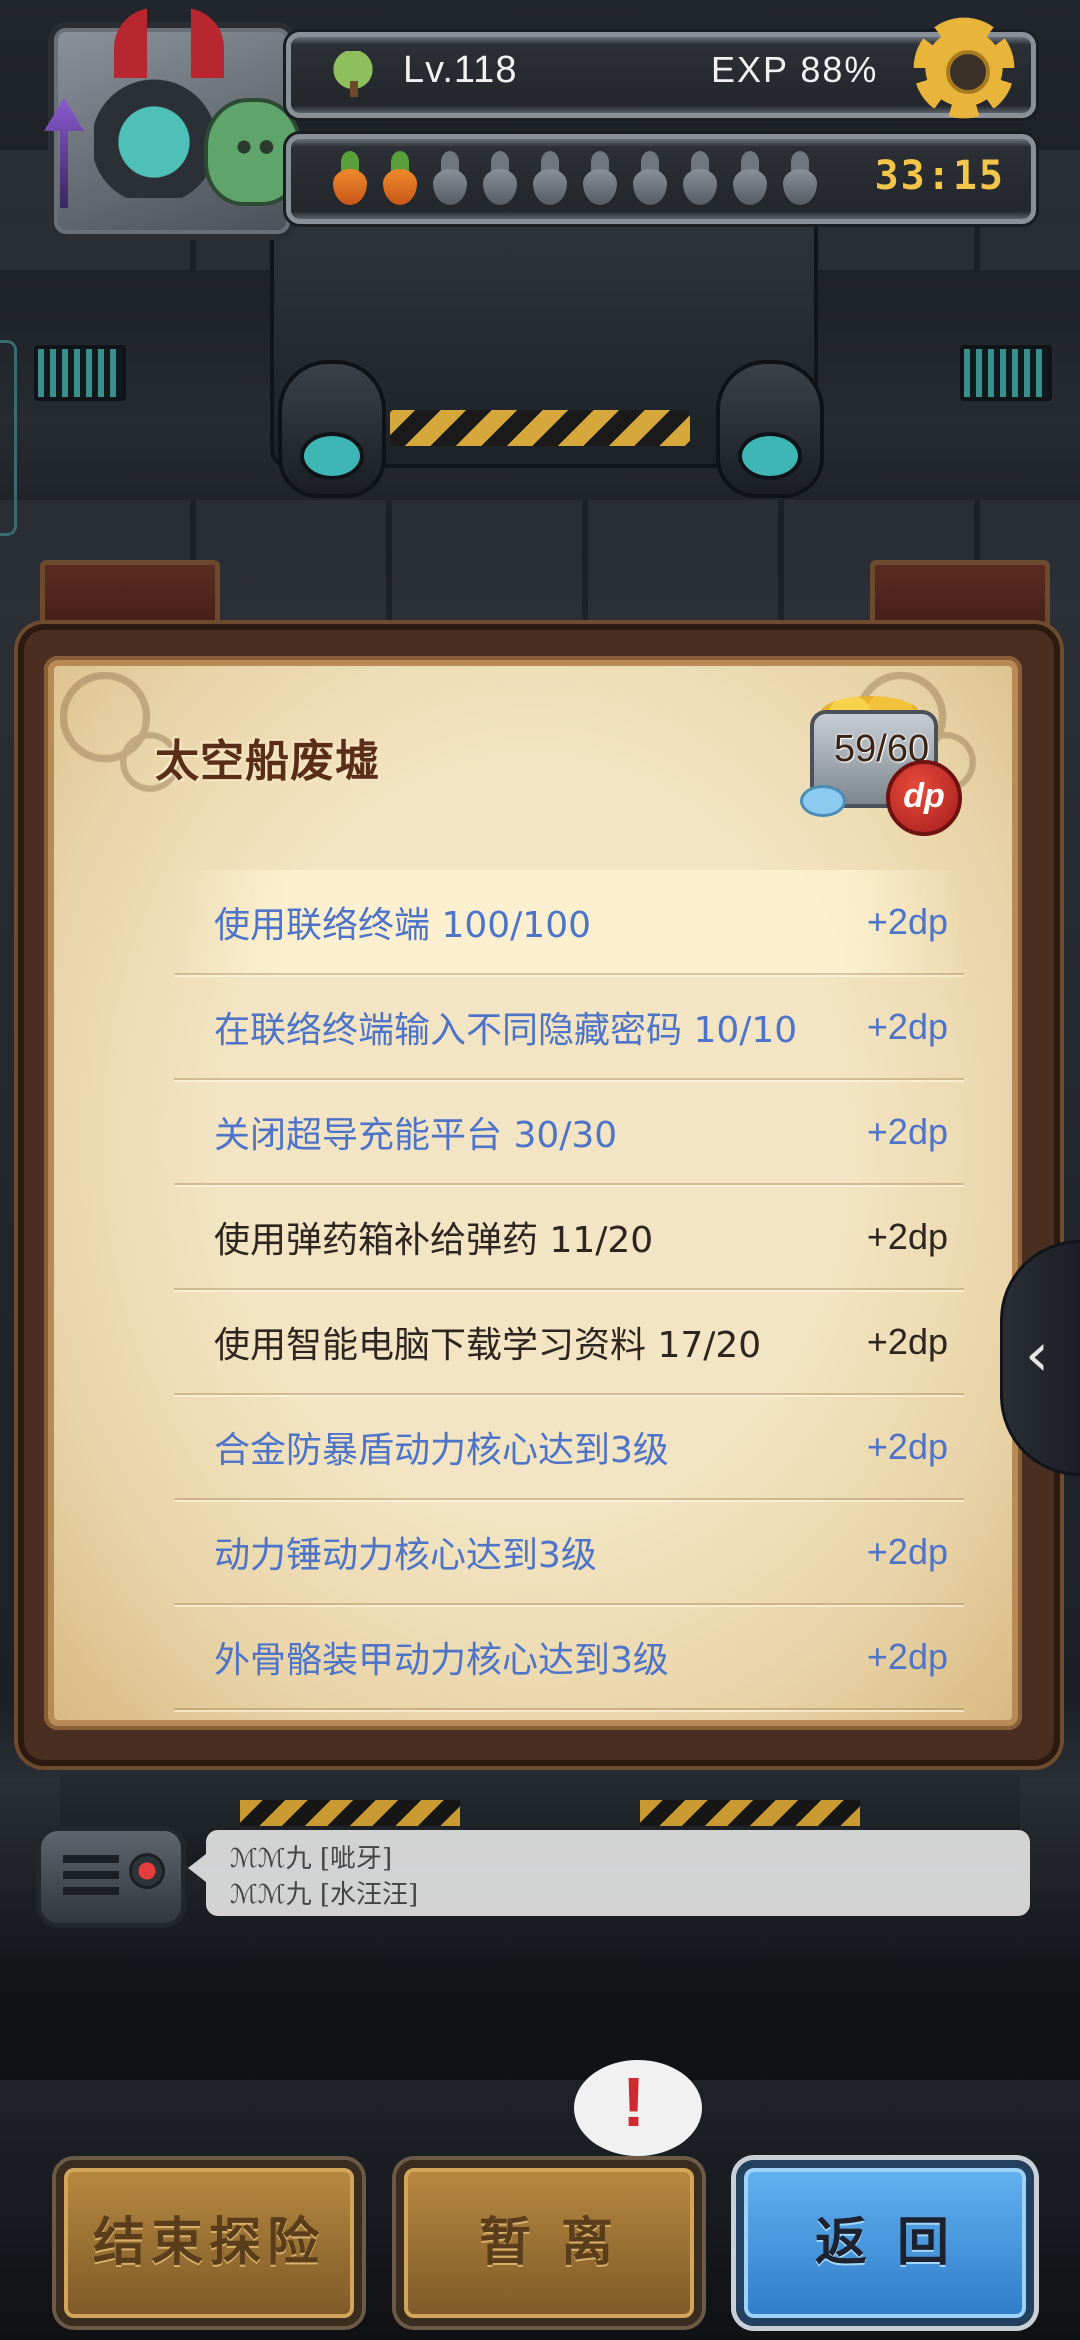 The height and width of the screenshot is (2340, 1080). I want to click on quest-title: 太空船废墟, so click(267, 761).